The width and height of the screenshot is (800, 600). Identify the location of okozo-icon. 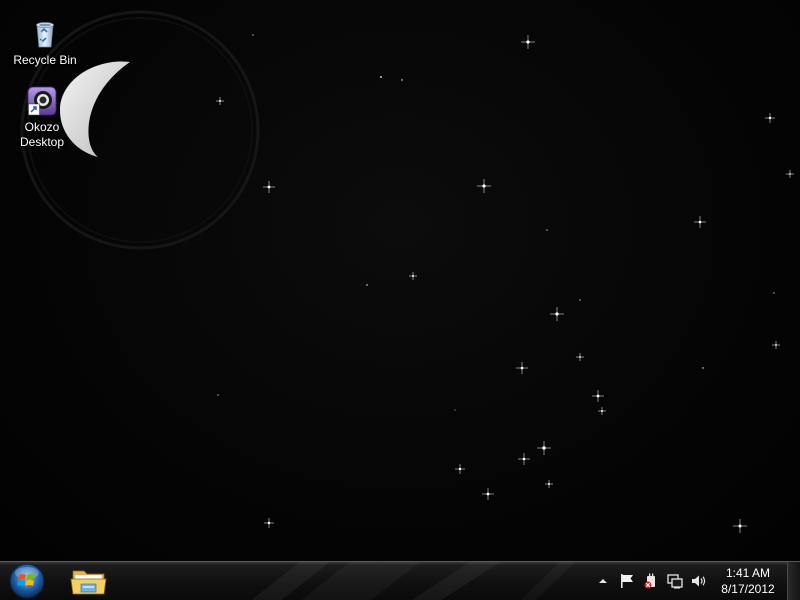
(42, 101).